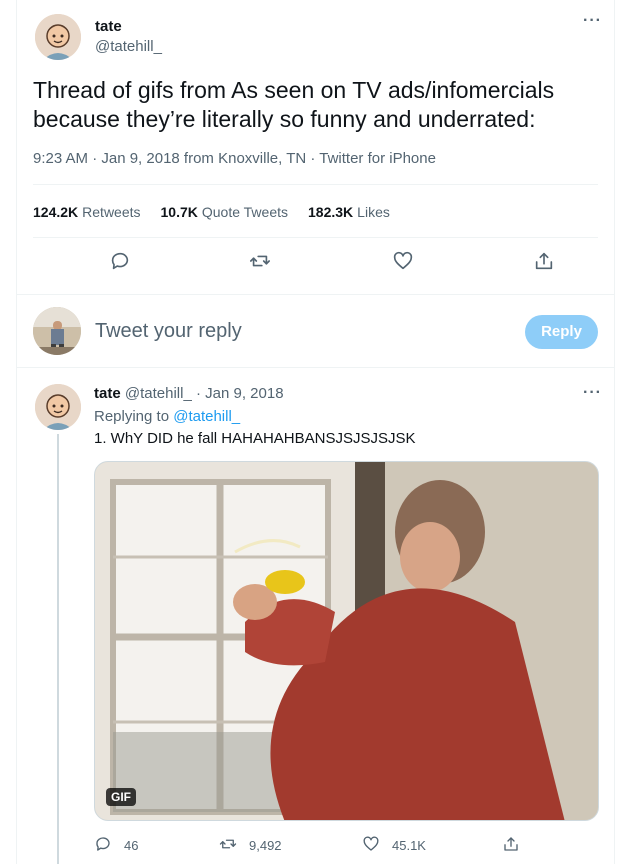 This screenshot has height=864, width=631. I want to click on quote-tweets-stat: 10.7K Quote Tweets, so click(225, 212).